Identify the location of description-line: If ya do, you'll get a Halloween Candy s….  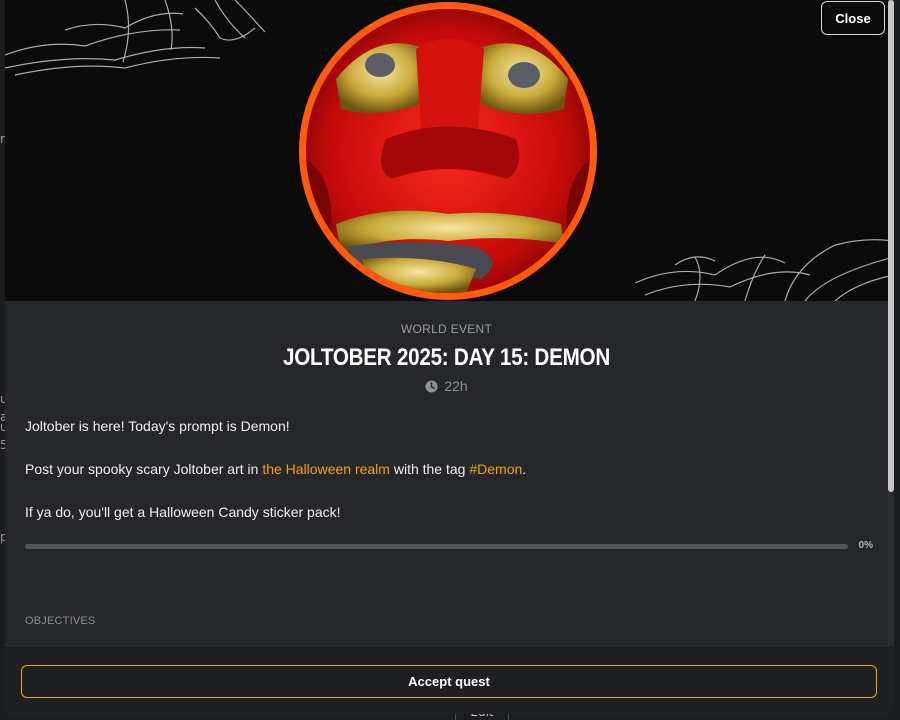
(183, 512).